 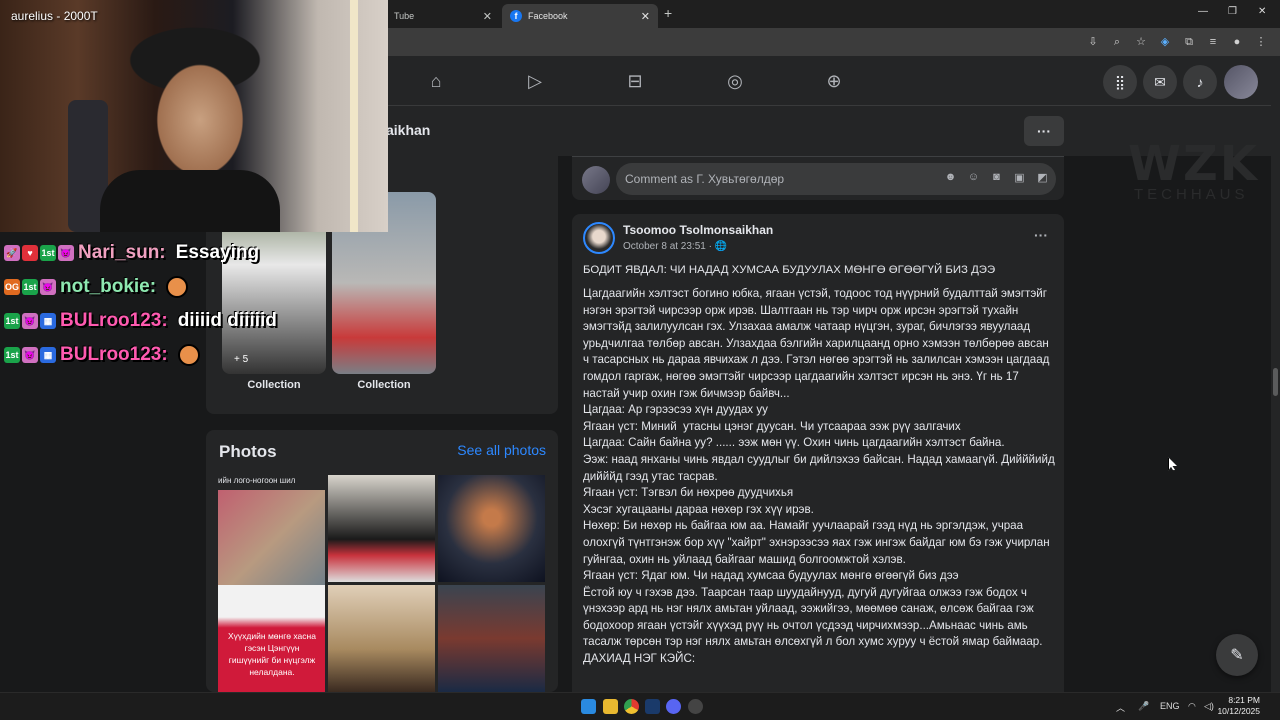 What do you see at coordinates (188, 355) in the screenshot?
I see `chat-emote-icon` at bounding box center [188, 355].